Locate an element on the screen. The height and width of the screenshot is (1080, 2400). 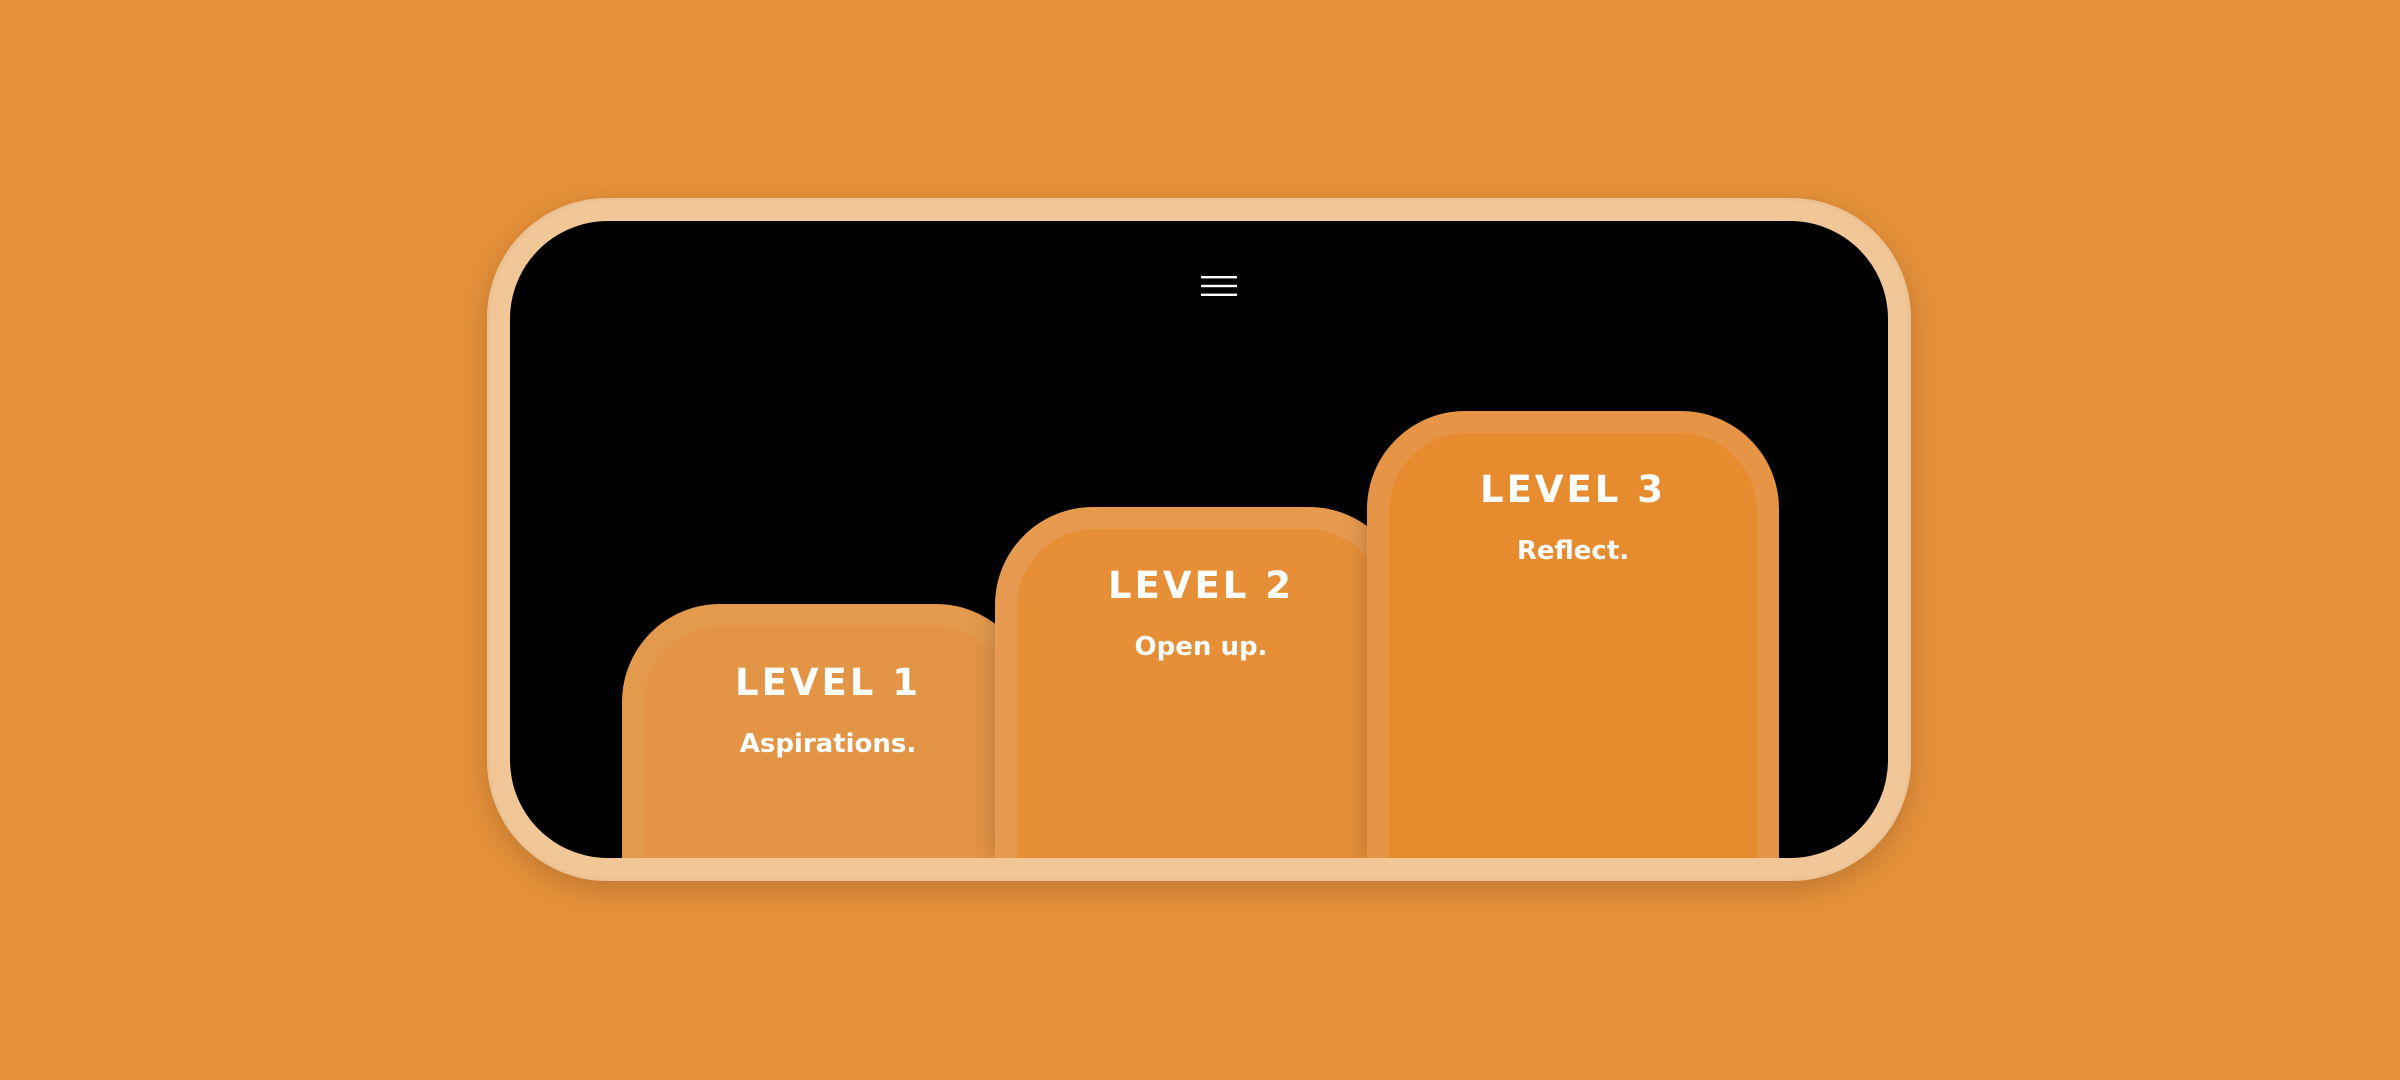
level-3-subtitle: Reflect. is located at coordinates (1573, 551).